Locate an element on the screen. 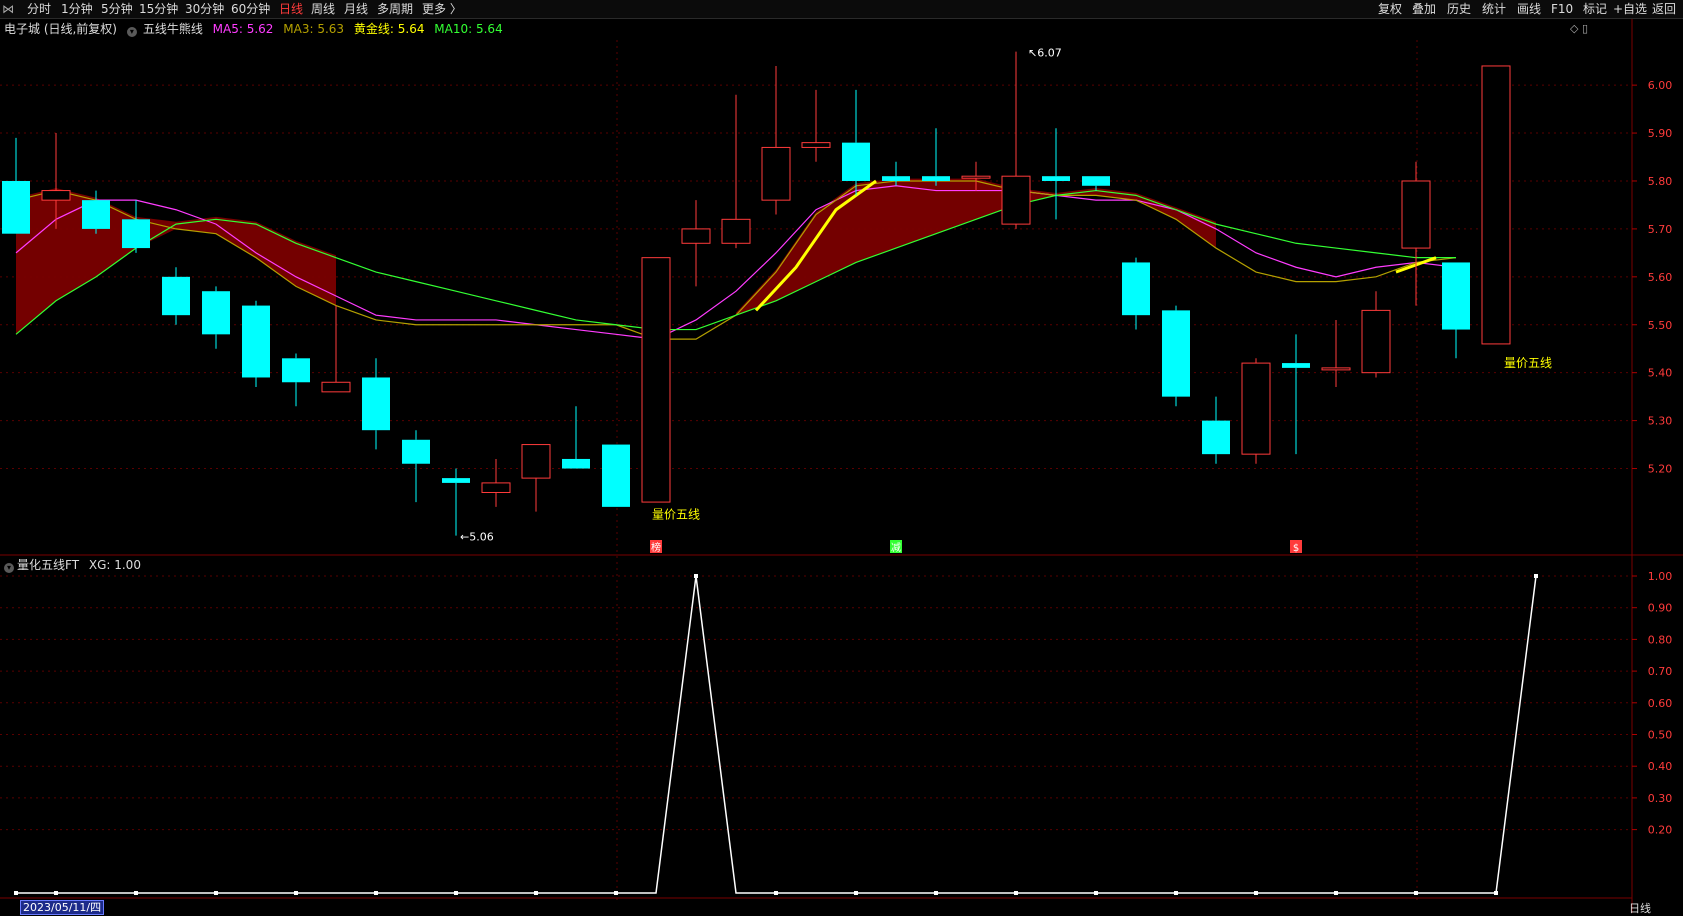 Image resolution: width=1683 pixels, height=916 pixels. period-label: 日线 is located at coordinates (1640, 908).